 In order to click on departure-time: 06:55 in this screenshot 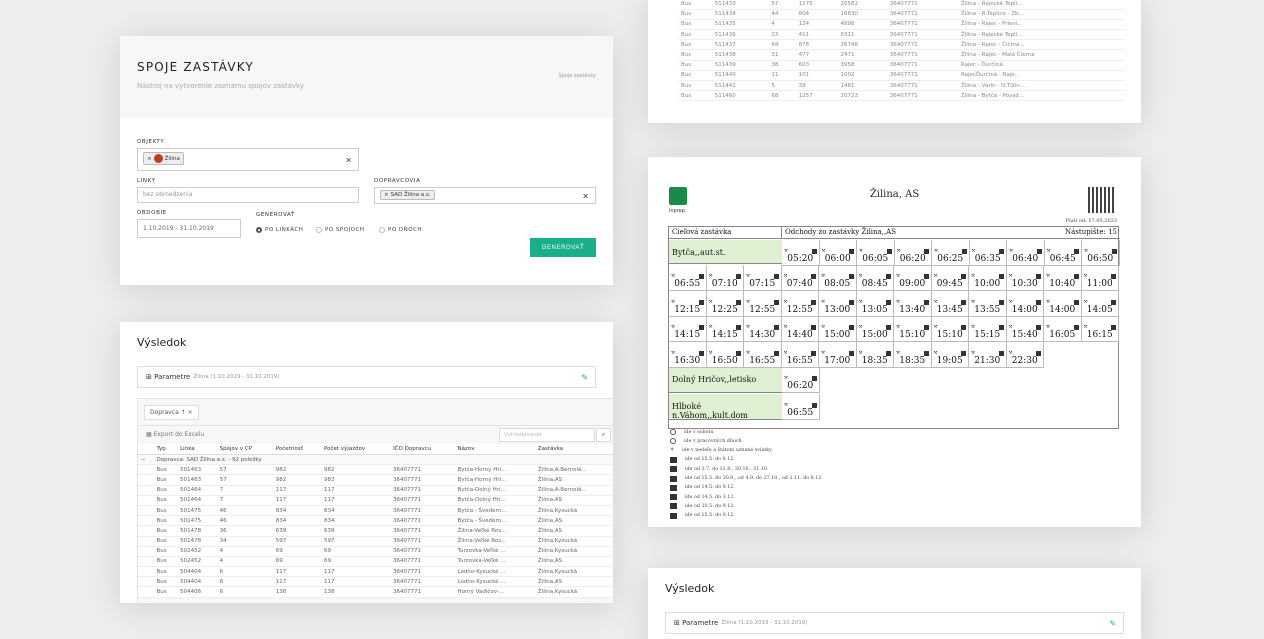, I will do `click(800, 413)`.